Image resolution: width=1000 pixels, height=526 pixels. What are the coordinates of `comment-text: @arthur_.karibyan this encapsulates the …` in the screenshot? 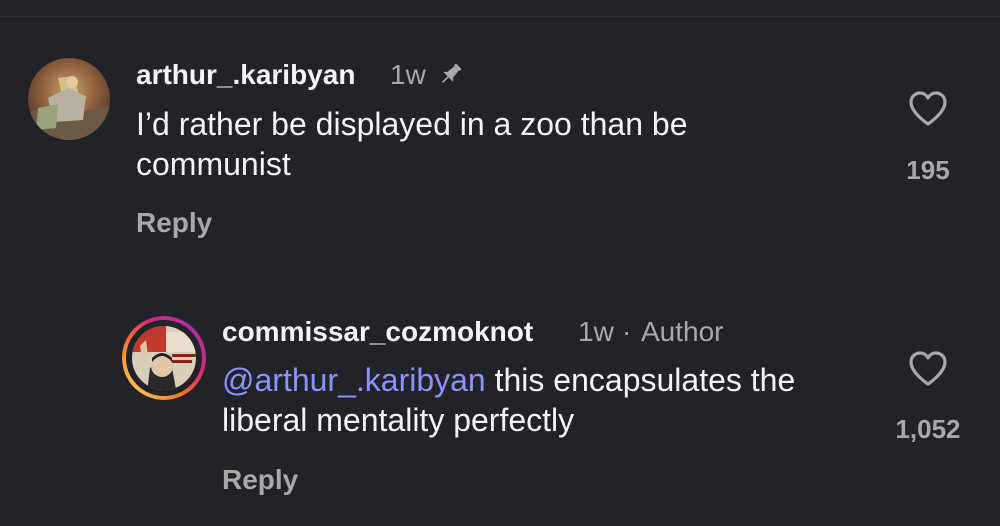 It's located at (542, 400).